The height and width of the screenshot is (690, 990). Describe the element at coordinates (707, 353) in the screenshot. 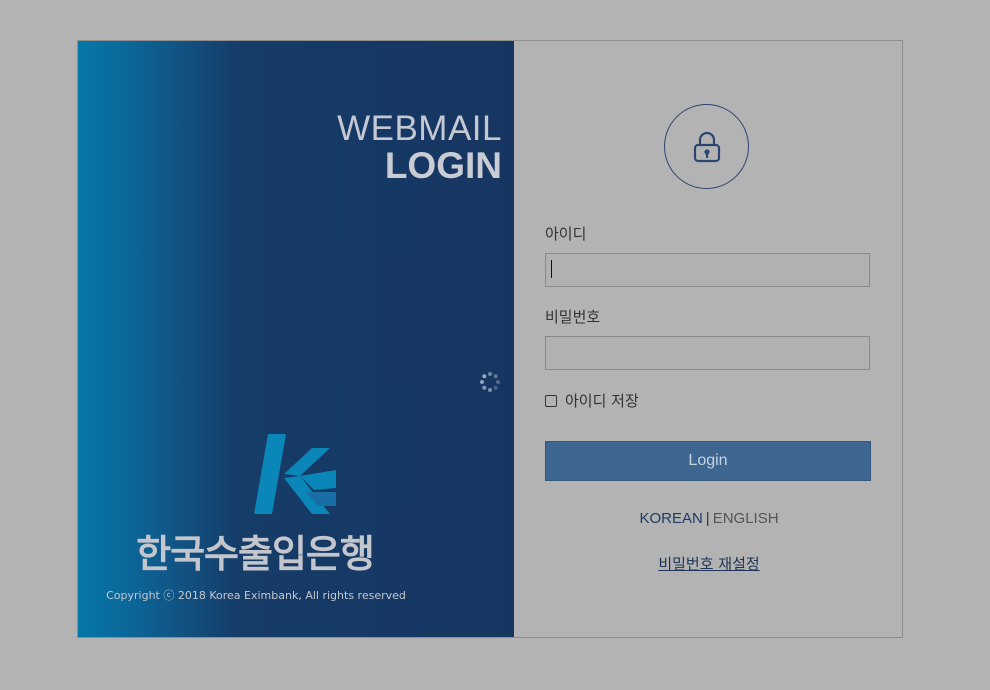

I see `password-input` at that location.